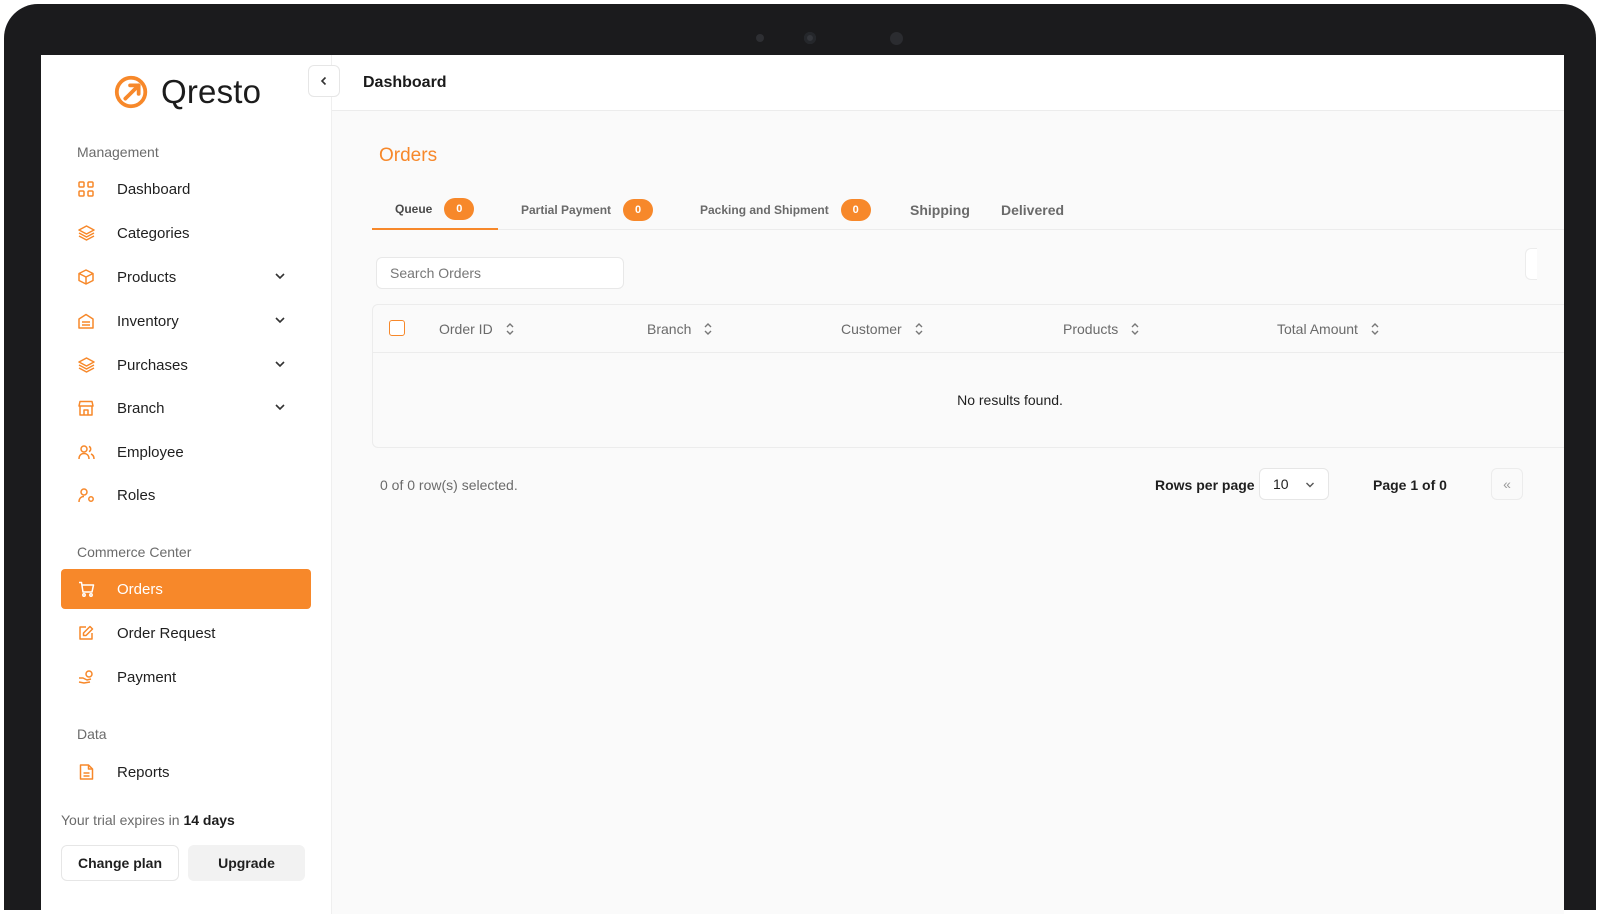 Image resolution: width=1600 pixels, height=914 pixels. What do you see at coordinates (1281, 484) in the screenshot?
I see `rows-per-page-value: 10` at bounding box center [1281, 484].